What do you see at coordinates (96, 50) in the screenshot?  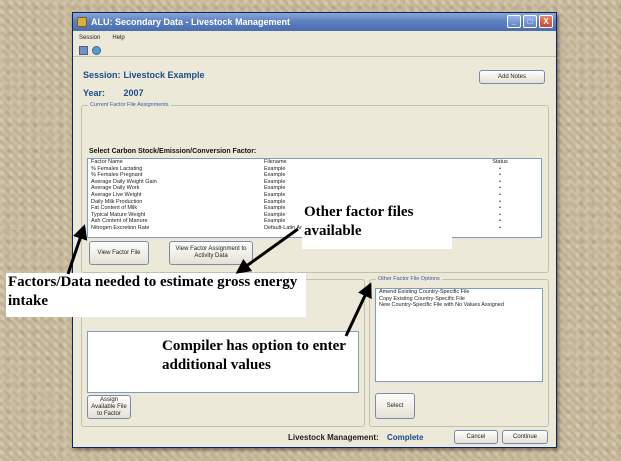 I see `help-icon` at bounding box center [96, 50].